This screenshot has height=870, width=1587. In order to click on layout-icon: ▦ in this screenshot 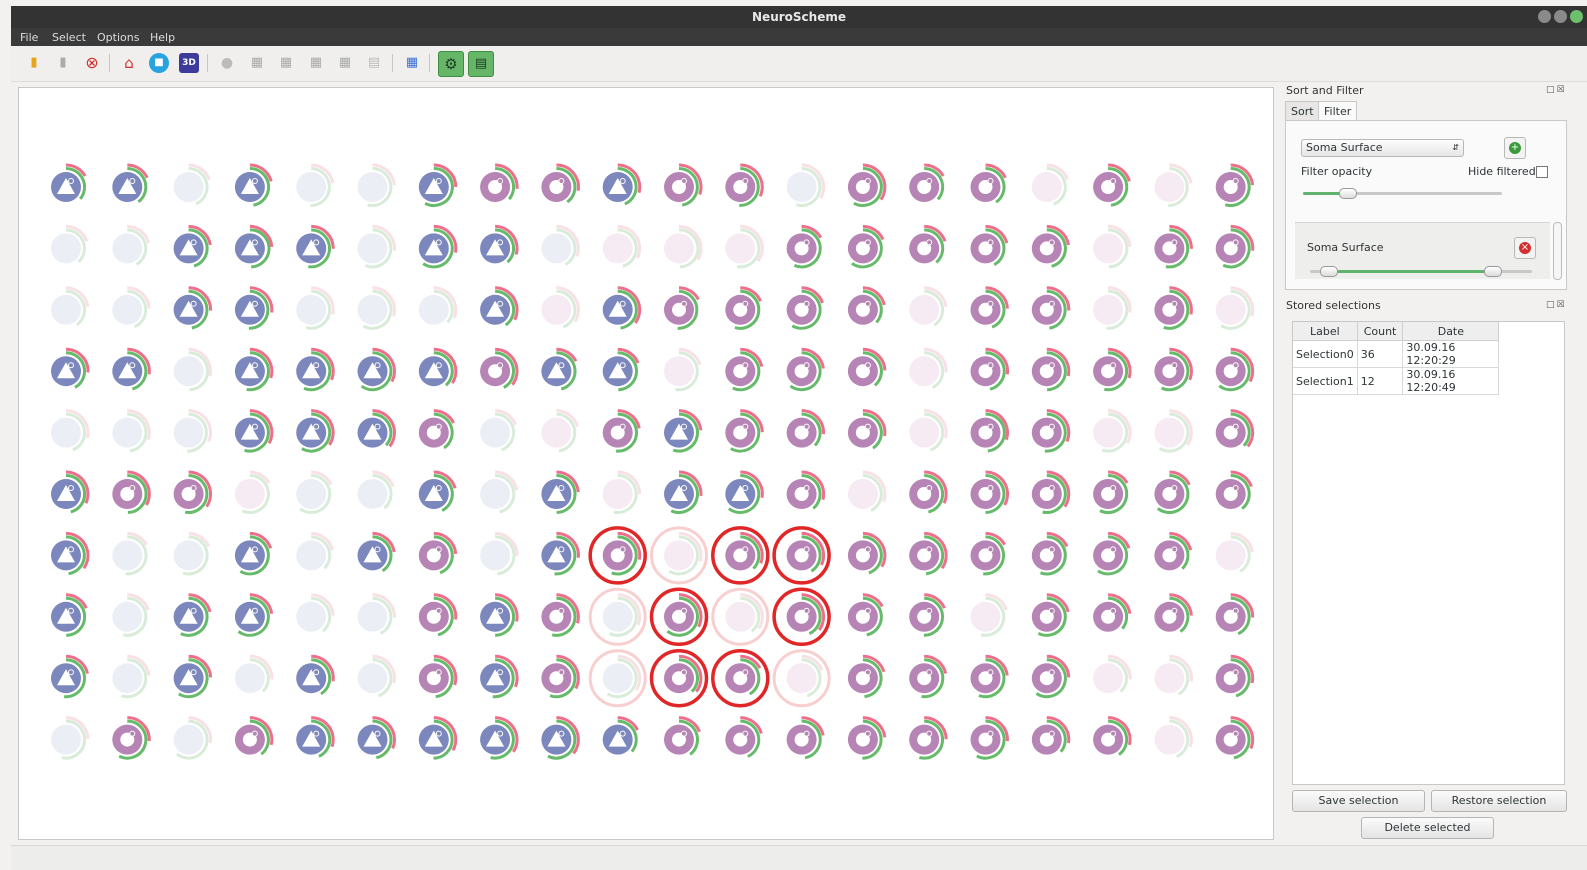, I will do `click(412, 63)`.